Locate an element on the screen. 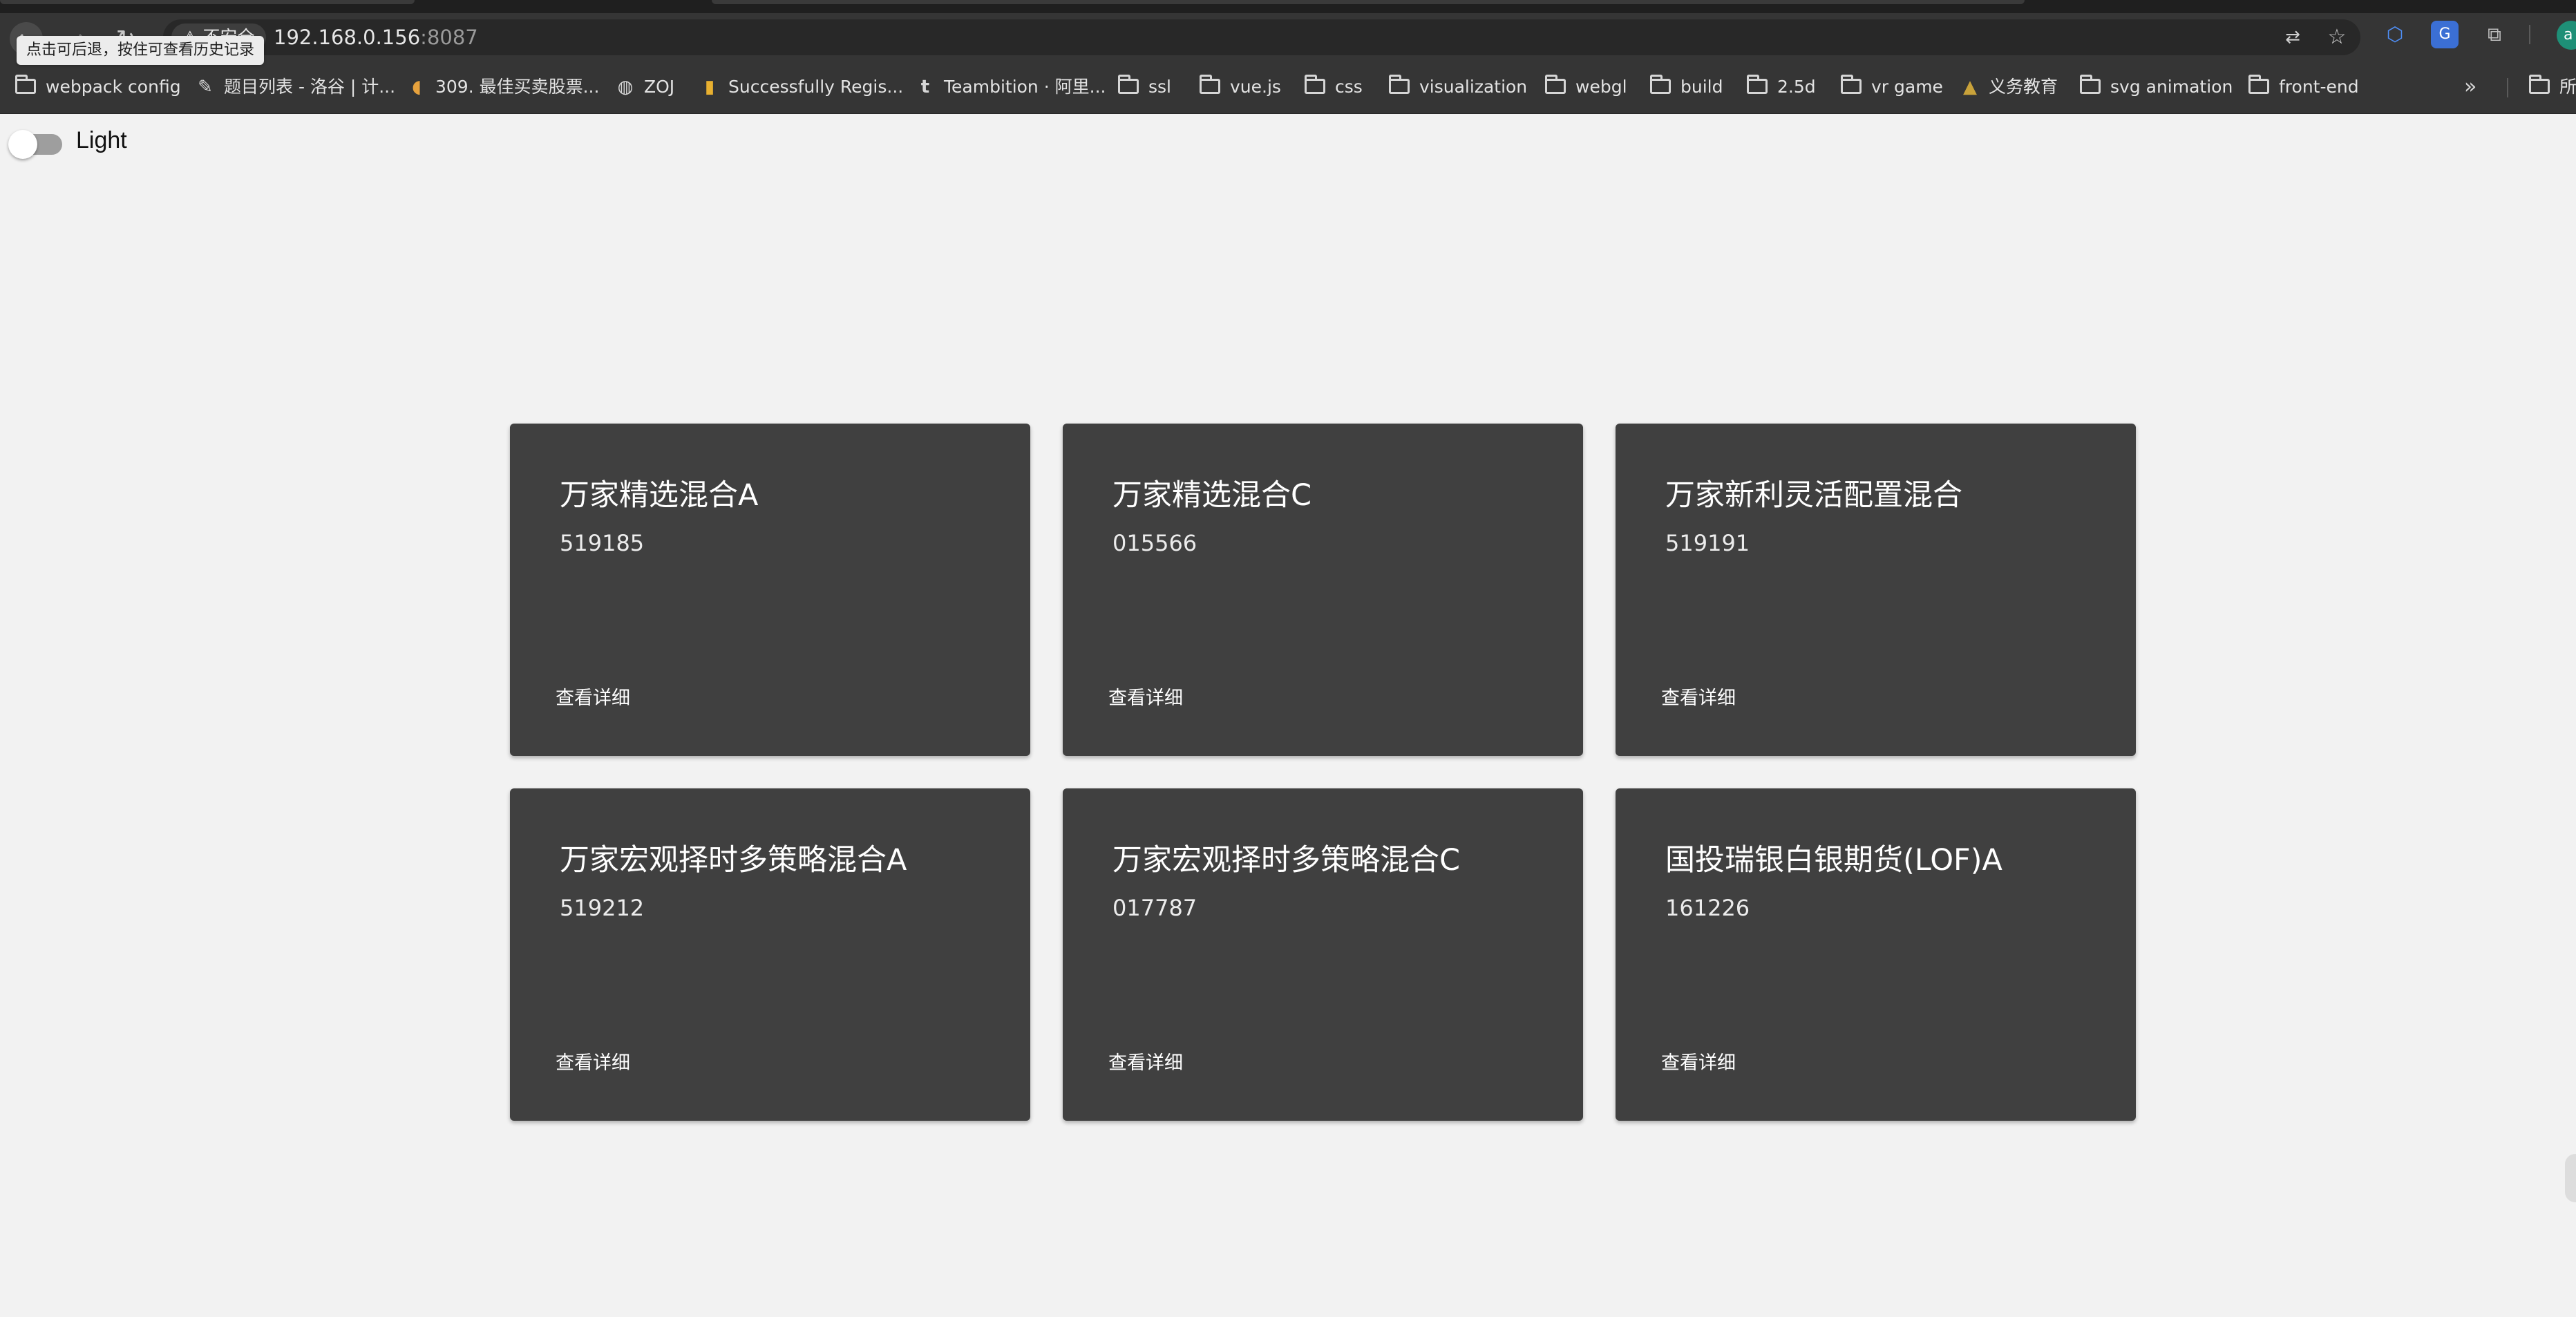  bookmark-item: 2.5d is located at coordinates (1781, 87).